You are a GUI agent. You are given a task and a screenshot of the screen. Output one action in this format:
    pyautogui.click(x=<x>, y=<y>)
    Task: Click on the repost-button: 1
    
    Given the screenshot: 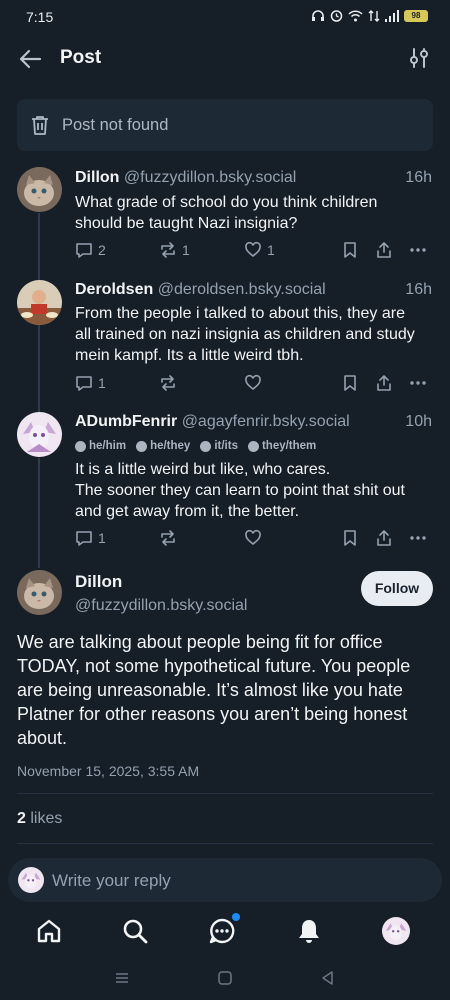 What is the action you would take?
    pyautogui.click(x=174, y=250)
    